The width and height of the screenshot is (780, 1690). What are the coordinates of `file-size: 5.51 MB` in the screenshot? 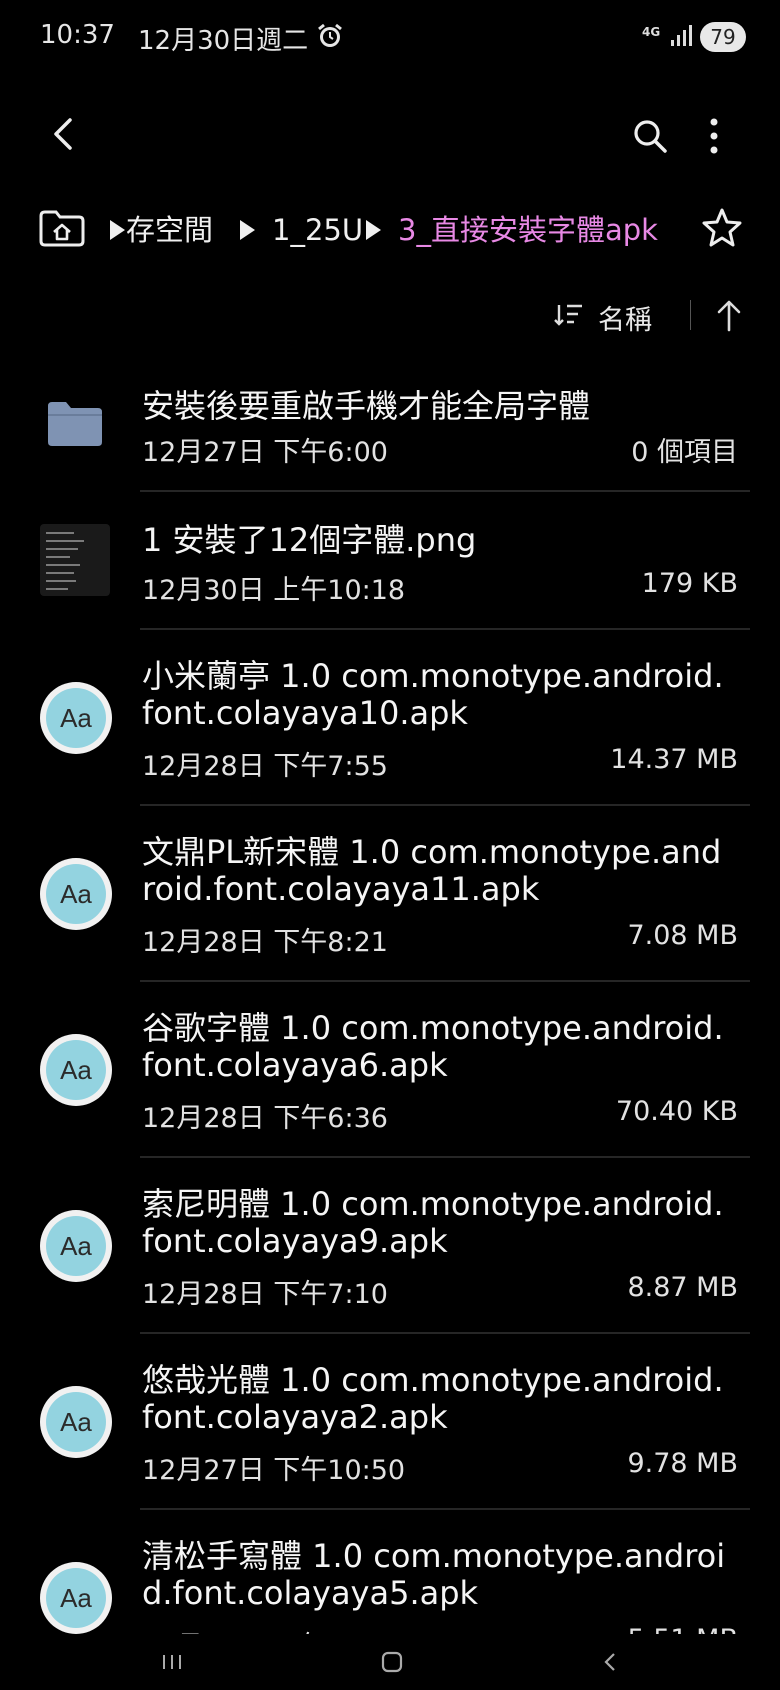 It's located at (682, 1629).